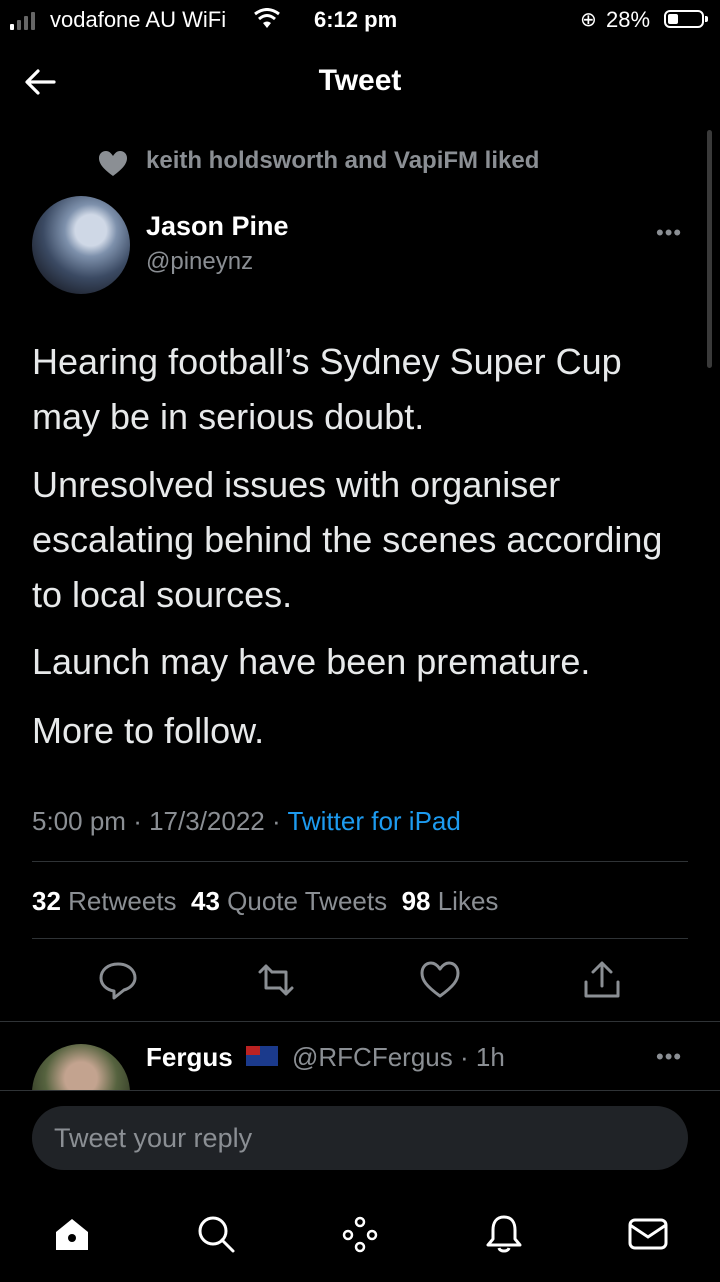  Describe the element at coordinates (373, 821) in the screenshot. I see `tweet-source-link: Twitter for iPad` at that location.